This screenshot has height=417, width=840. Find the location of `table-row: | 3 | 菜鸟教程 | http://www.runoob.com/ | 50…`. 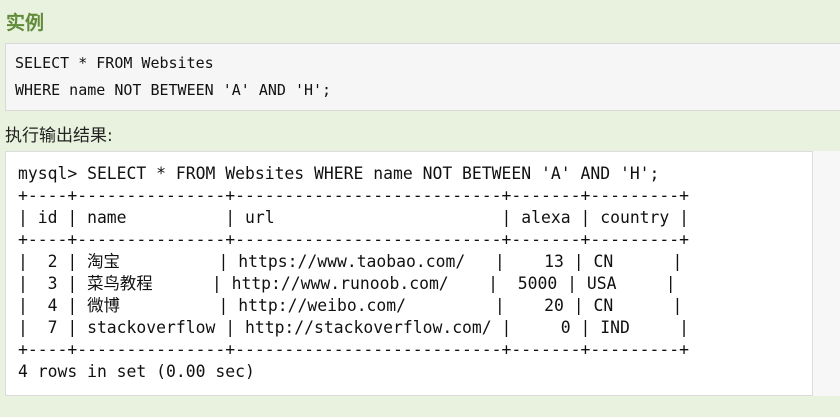

table-row: | 3 | 菜鸟教程 | http://www.runoob.com/ | 50… is located at coordinates (347, 283).